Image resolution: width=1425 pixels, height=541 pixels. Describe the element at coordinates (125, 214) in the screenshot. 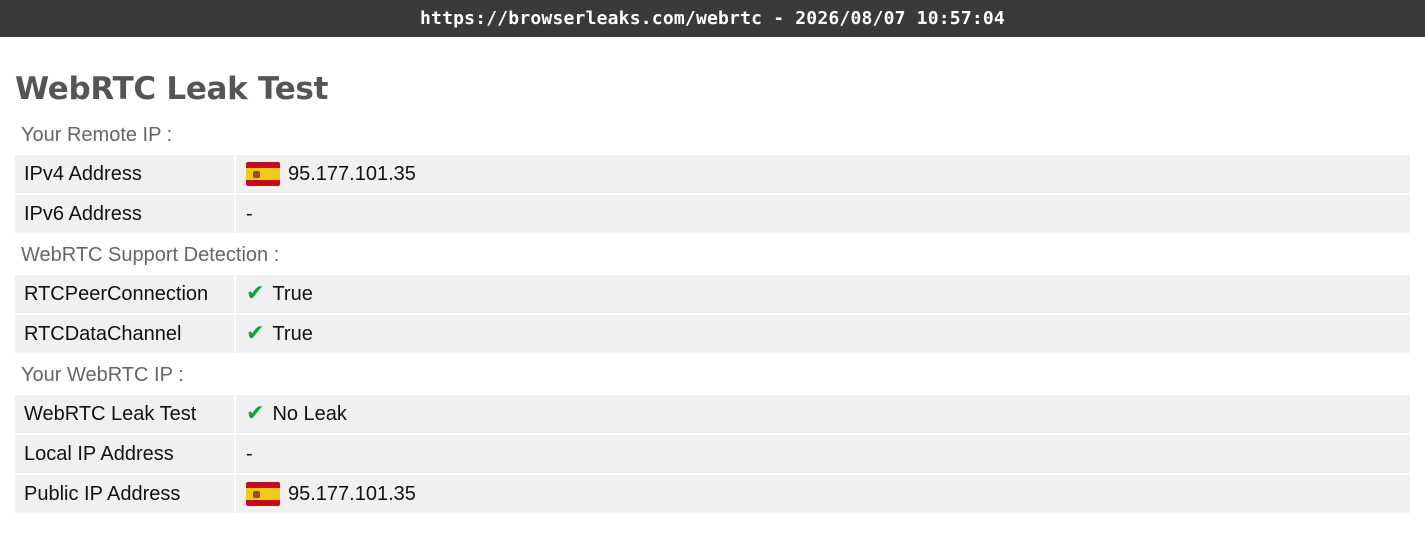

I see `ipv6-label: IPv6 Address` at that location.